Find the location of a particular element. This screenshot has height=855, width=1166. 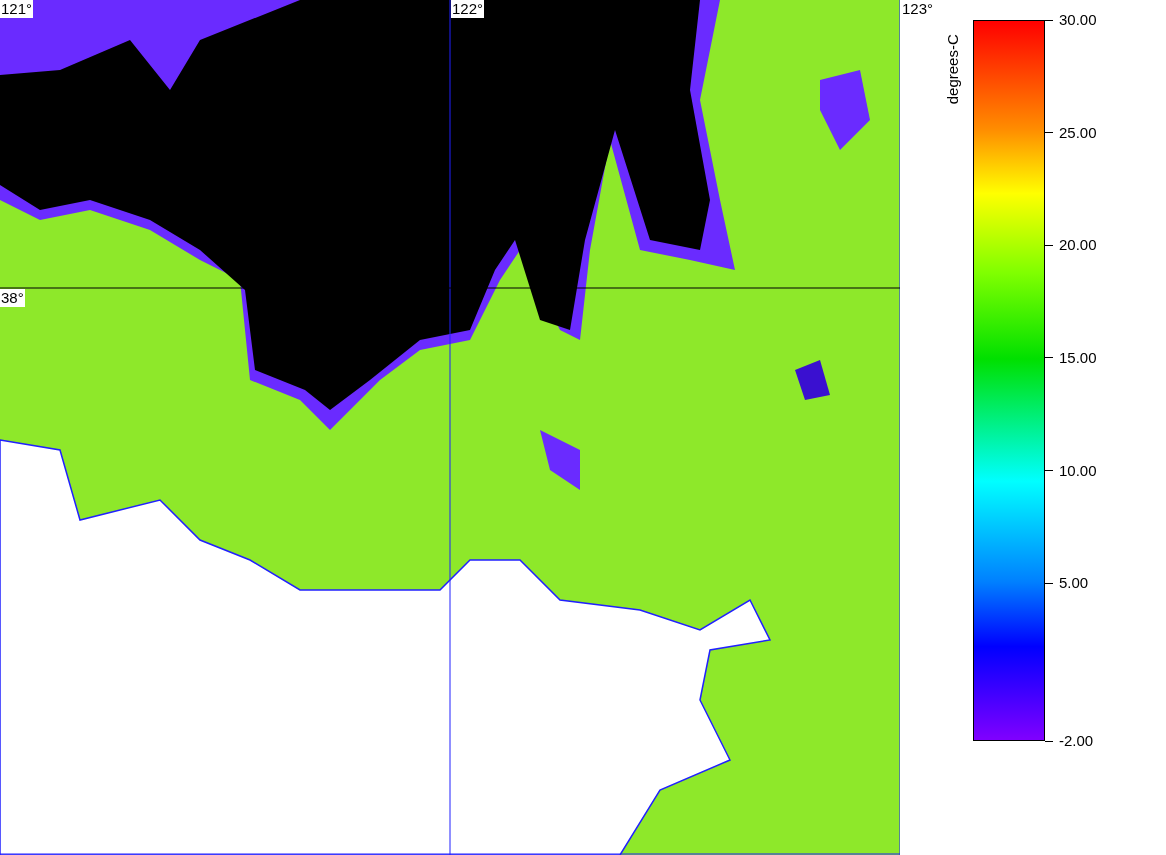

longitude-label: 122° is located at coordinates (468, 9).